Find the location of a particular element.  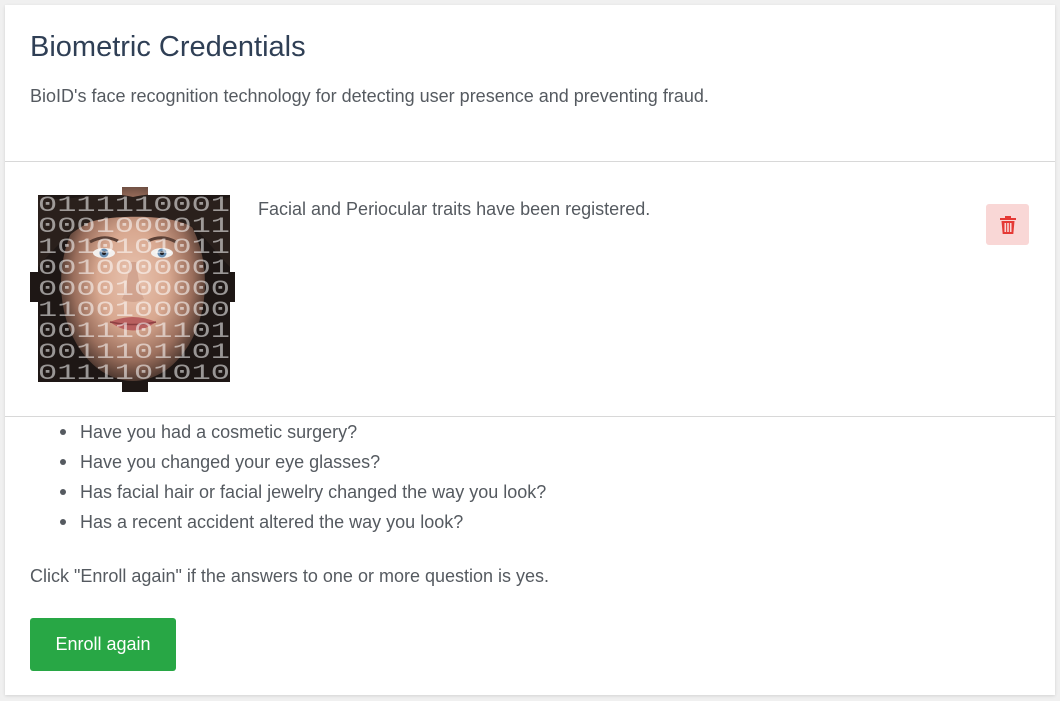

list-item: Have you changed your eye glasses? is located at coordinates (530, 462).